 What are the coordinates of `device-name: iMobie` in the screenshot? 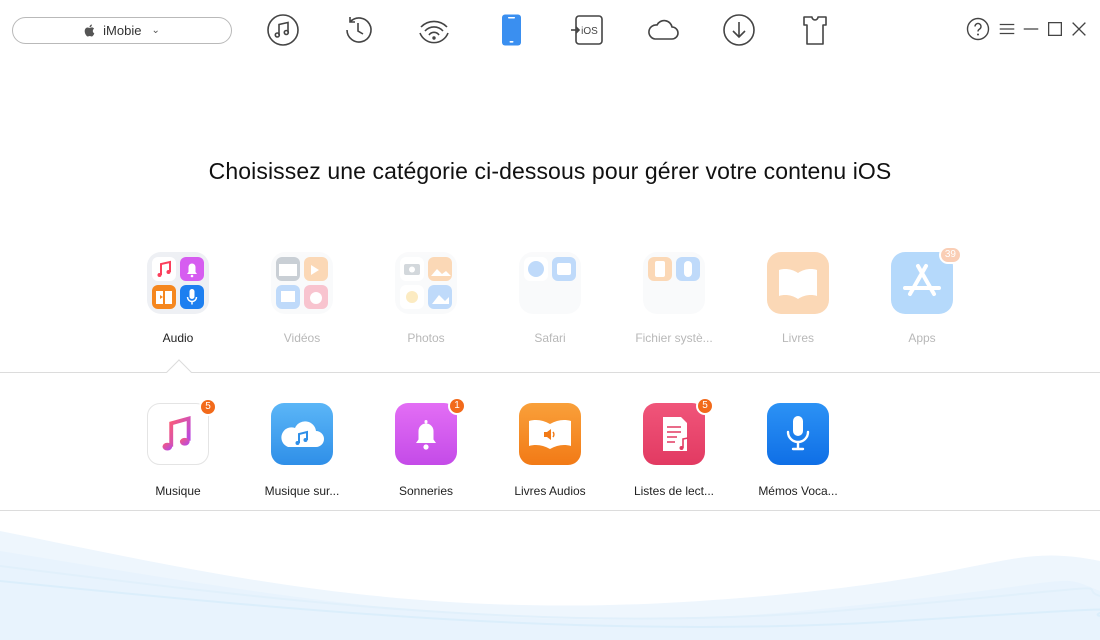 It's located at (122, 30).